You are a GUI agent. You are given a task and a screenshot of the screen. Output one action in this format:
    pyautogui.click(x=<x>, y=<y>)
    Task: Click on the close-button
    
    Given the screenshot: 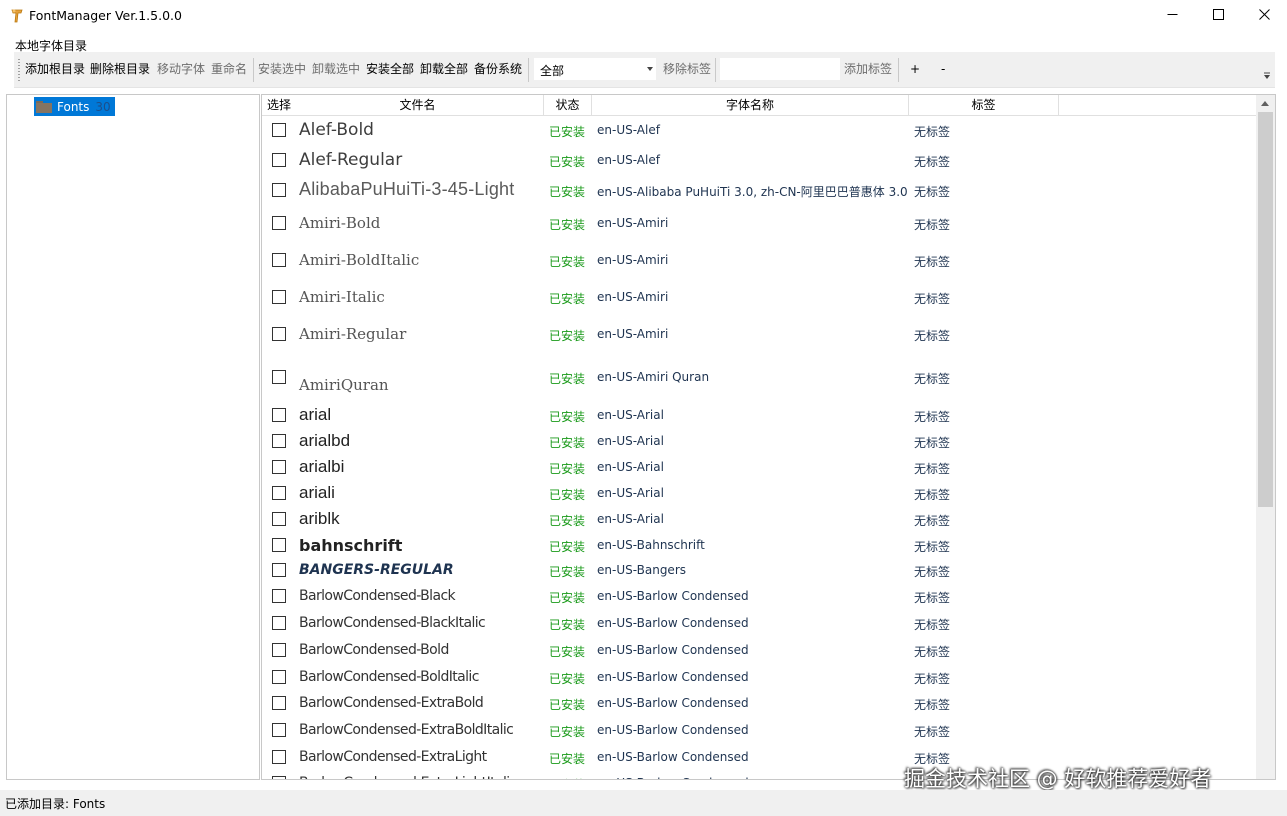 What is the action you would take?
    pyautogui.click(x=1264, y=16)
    